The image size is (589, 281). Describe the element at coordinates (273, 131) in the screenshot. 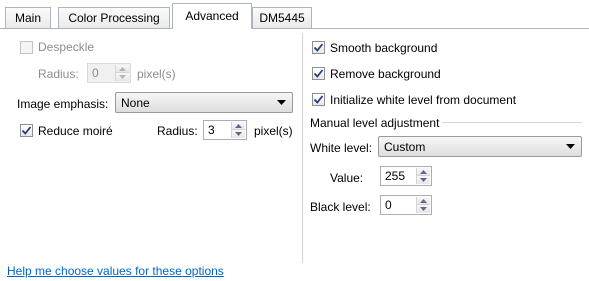

I see `moire-radius-unit: pixel(s)` at that location.